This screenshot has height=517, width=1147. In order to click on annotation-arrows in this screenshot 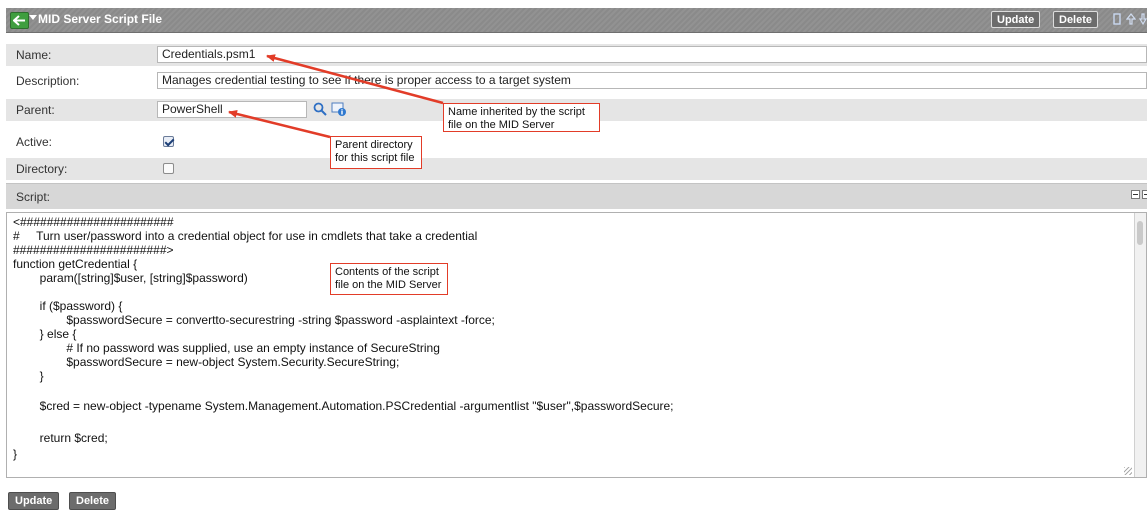, I will do `click(336, 96)`.